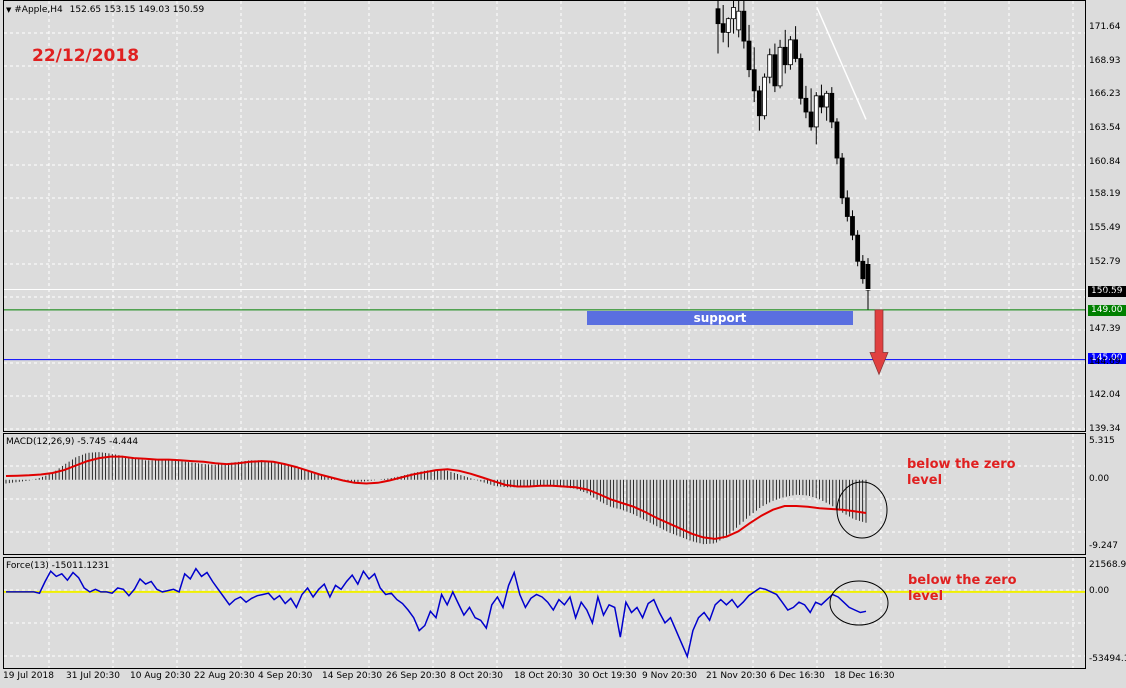  What do you see at coordinates (93, 676) in the screenshot?
I see `x-tick-label: 31 Jul 20:30` at bounding box center [93, 676].